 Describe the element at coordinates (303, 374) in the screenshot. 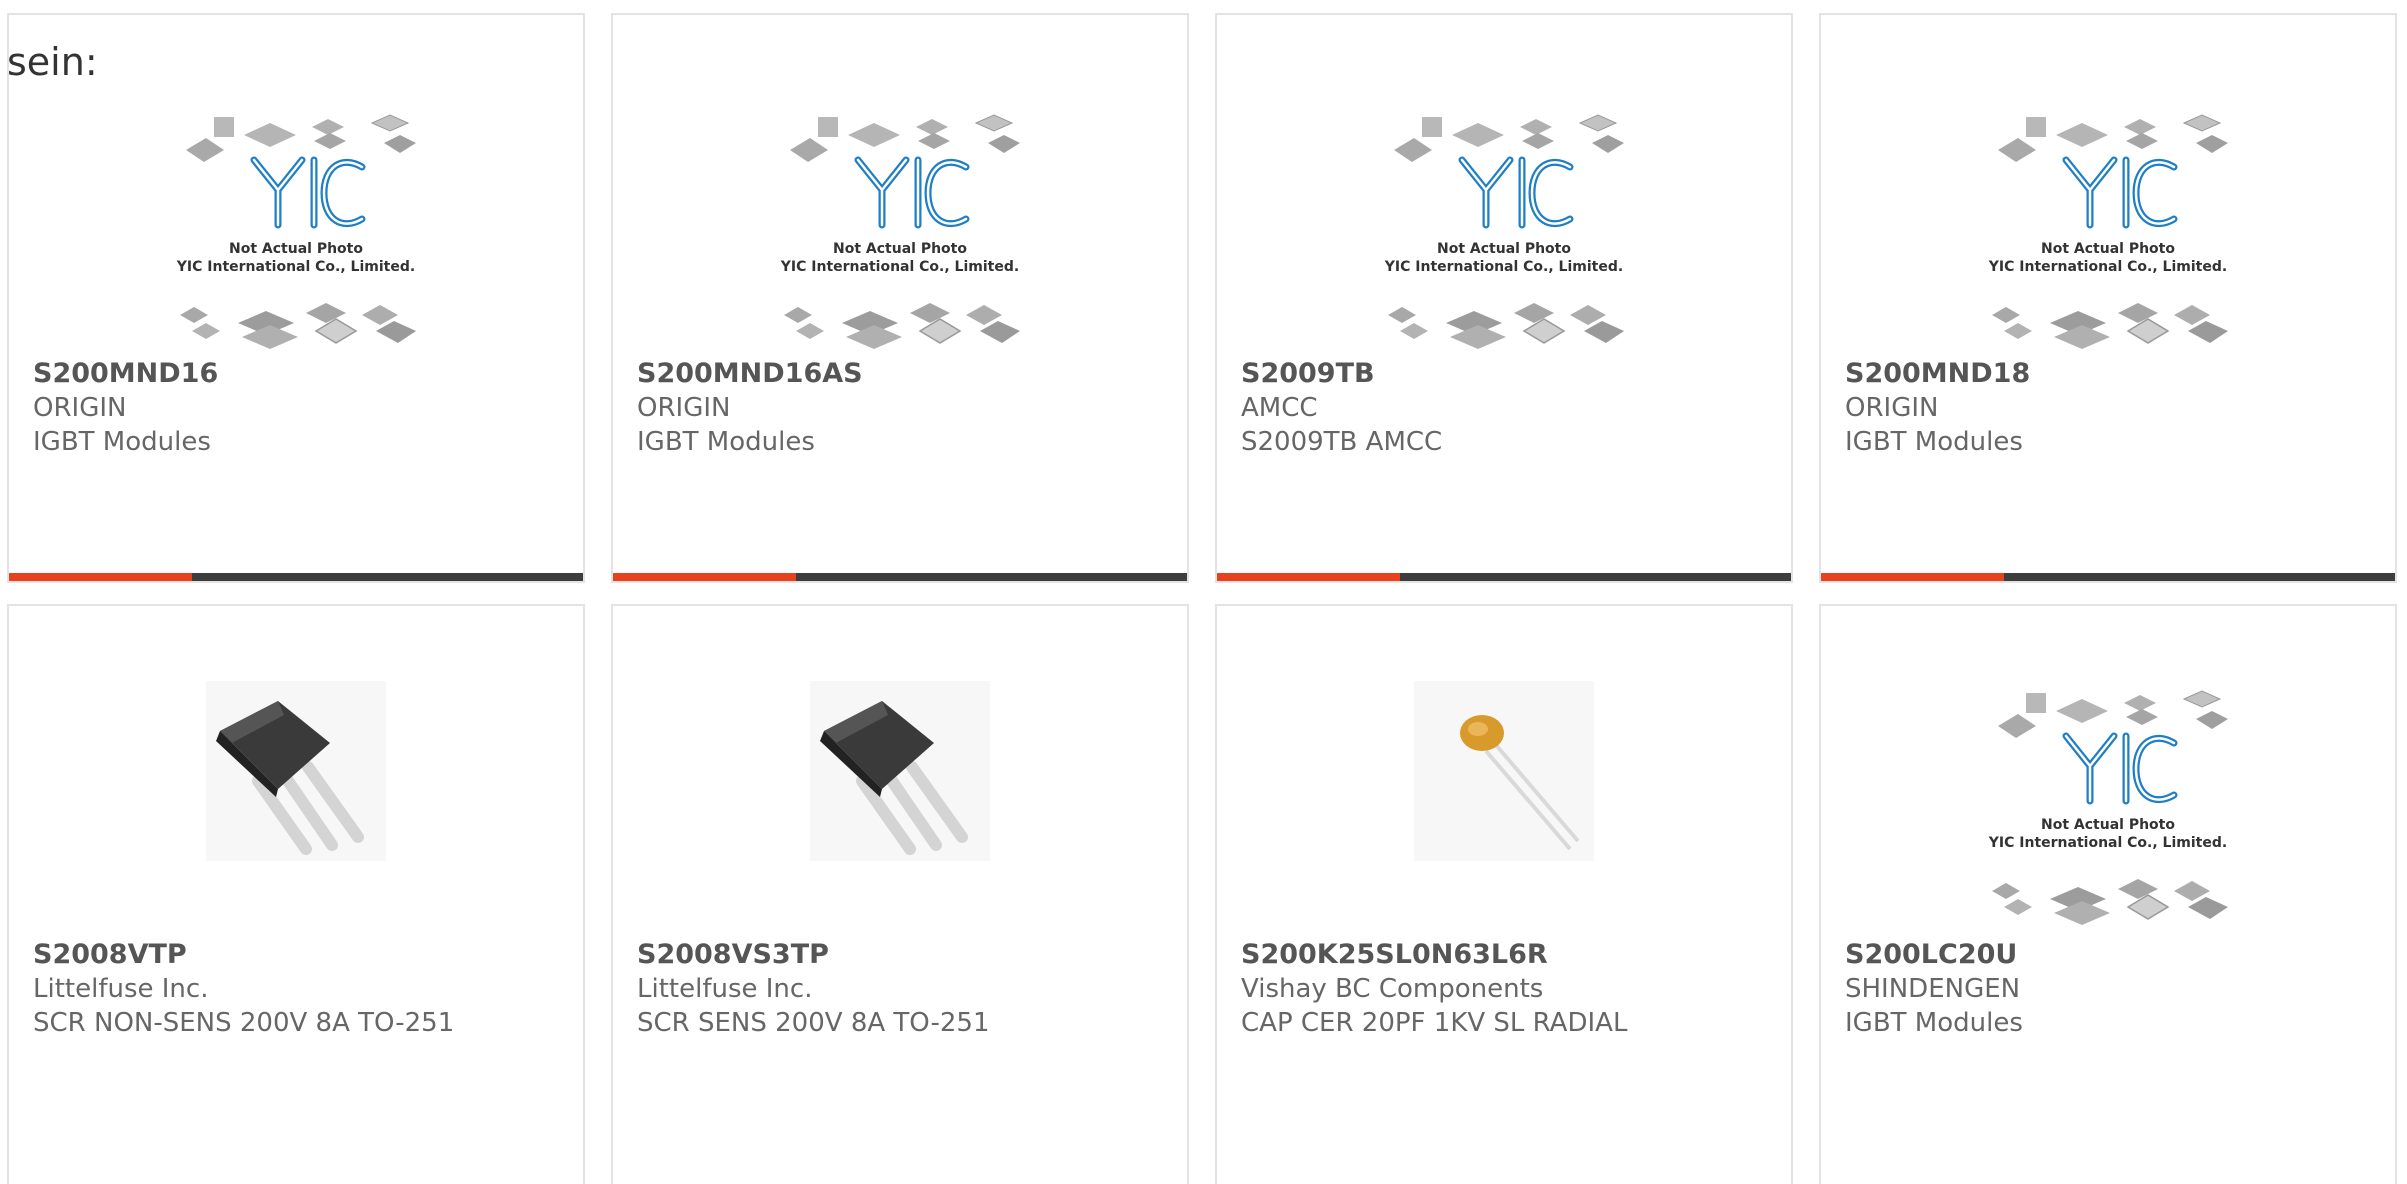

I see `part-number-link: S200MND16` at that location.